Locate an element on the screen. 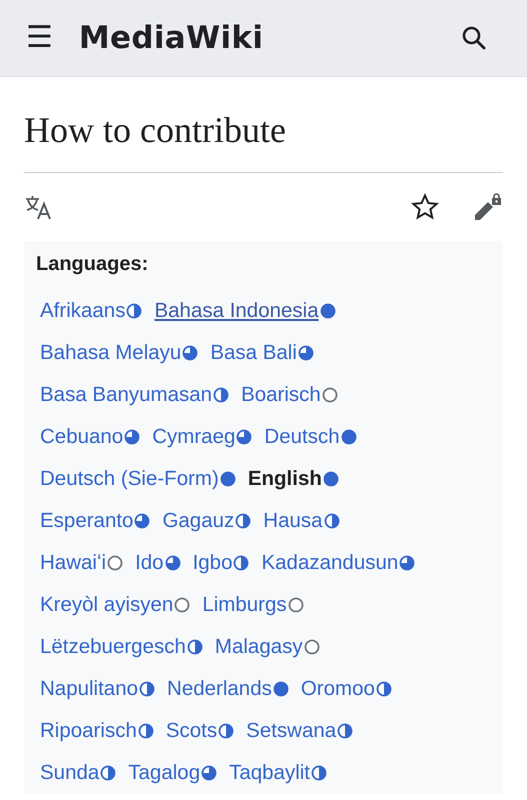 The image size is (527, 800). language-link: Hausa is located at coordinates (293, 521).